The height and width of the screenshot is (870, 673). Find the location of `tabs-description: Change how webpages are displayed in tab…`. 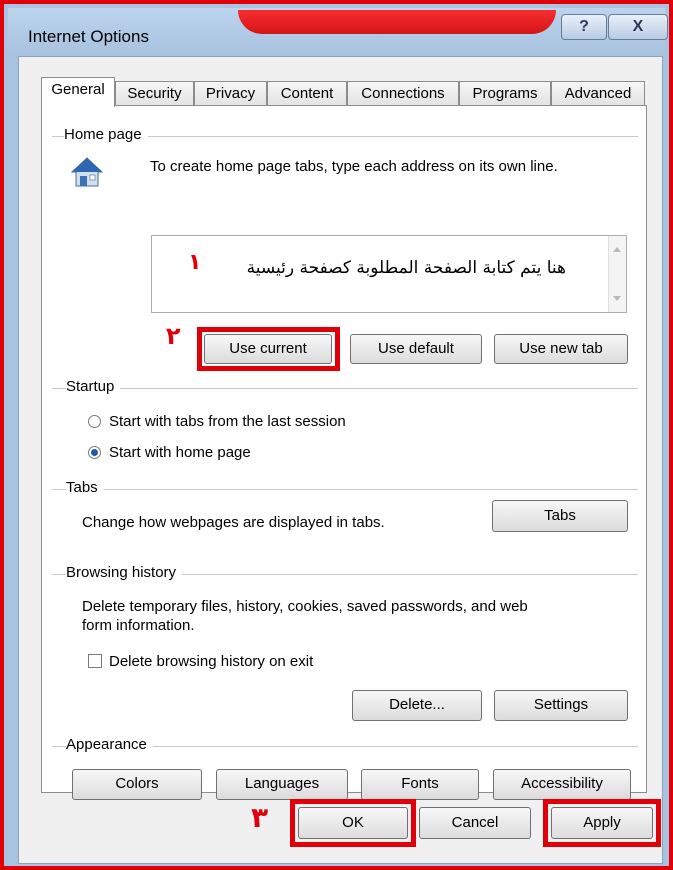

tabs-description: Change how webpages are displayed in tab… is located at coordinates (233, 522).